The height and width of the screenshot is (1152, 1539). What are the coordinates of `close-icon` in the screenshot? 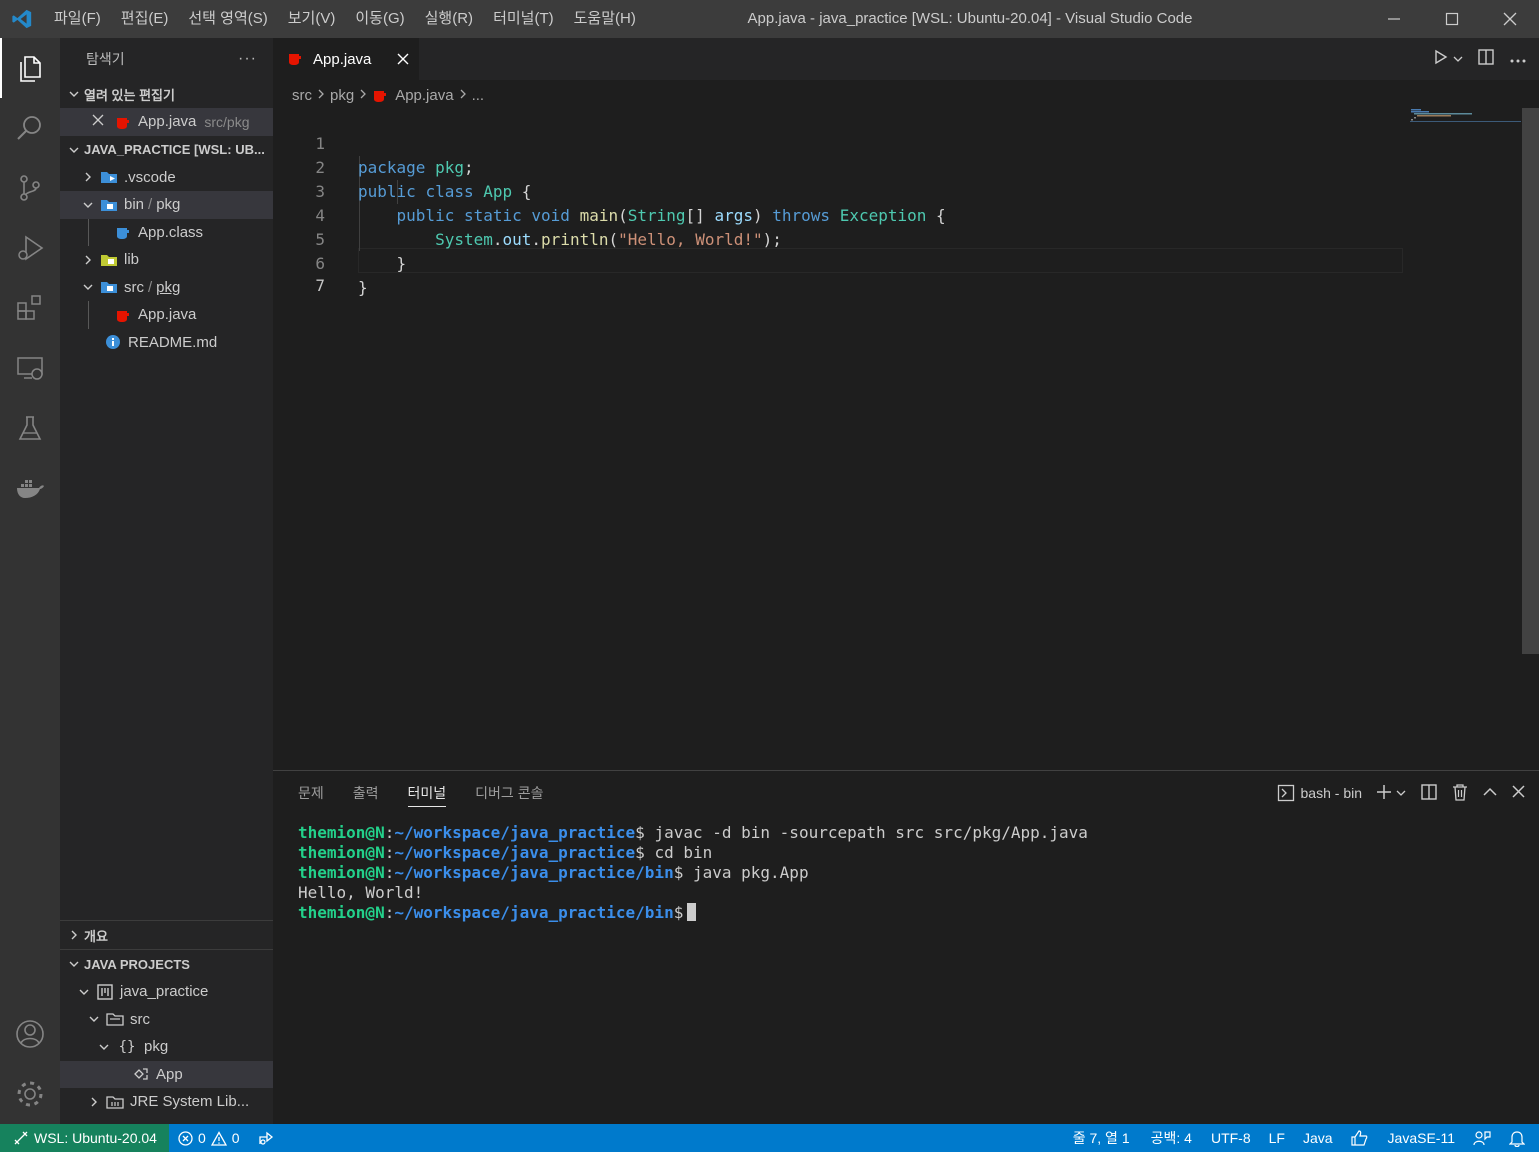 It's located at (1518, 791).